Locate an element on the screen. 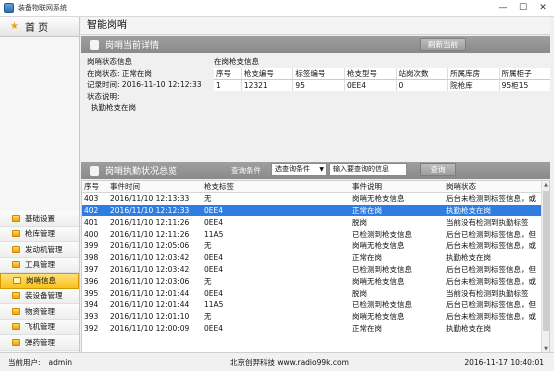 This screenshot has height=371, width=554. sidebar-item-label: 飞机管理 is located at coordinates (40, 327).